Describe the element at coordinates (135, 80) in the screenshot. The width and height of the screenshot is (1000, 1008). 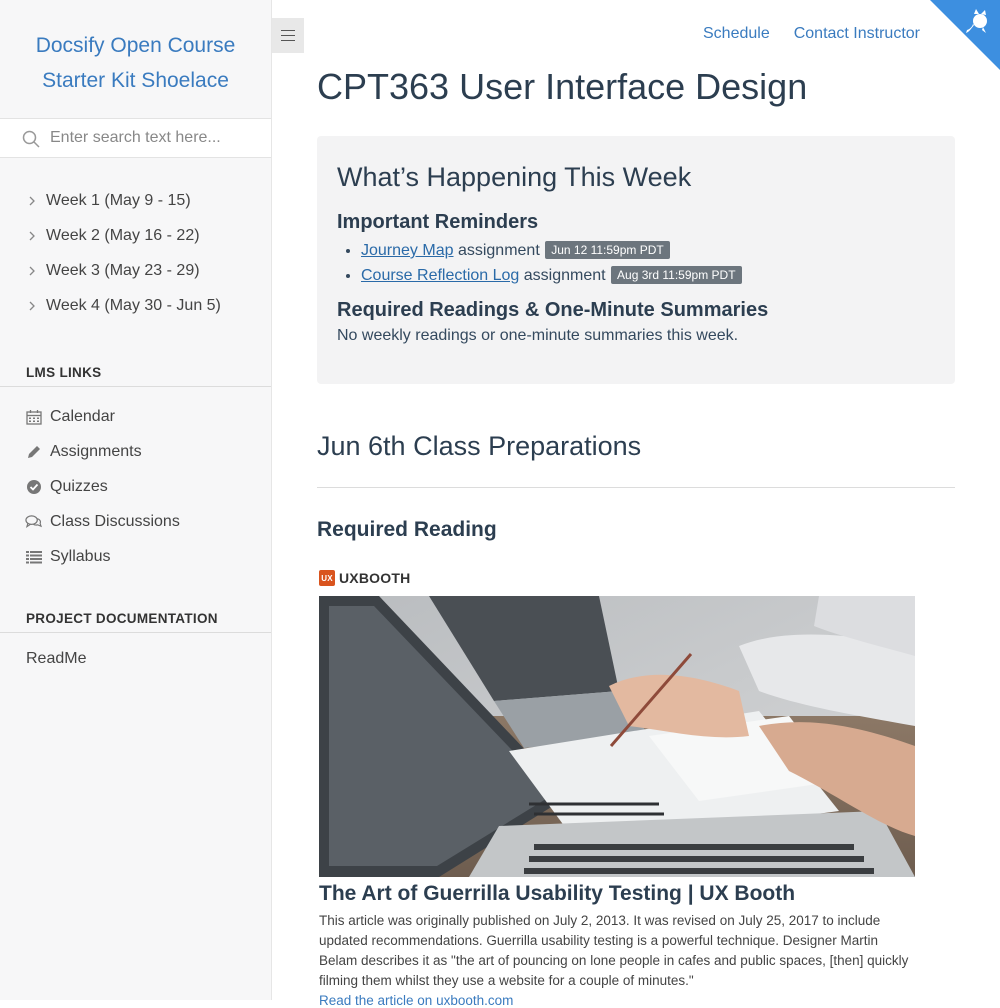
I see `app-name-link-line2: Starter Kit Shoelace` at that location.